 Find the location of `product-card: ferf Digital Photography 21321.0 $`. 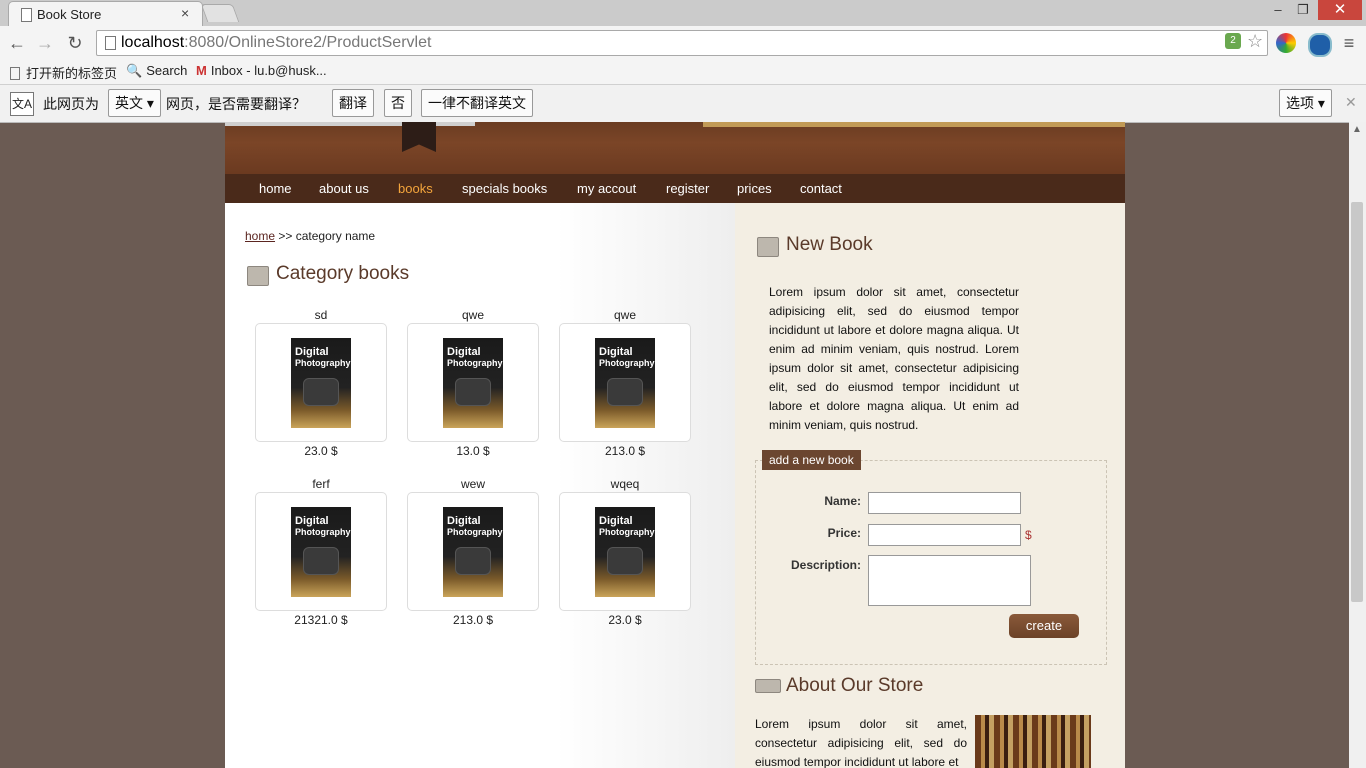

product-card: ferf Digital Photography 21321.0 $ is located at coordinates (321, 552).